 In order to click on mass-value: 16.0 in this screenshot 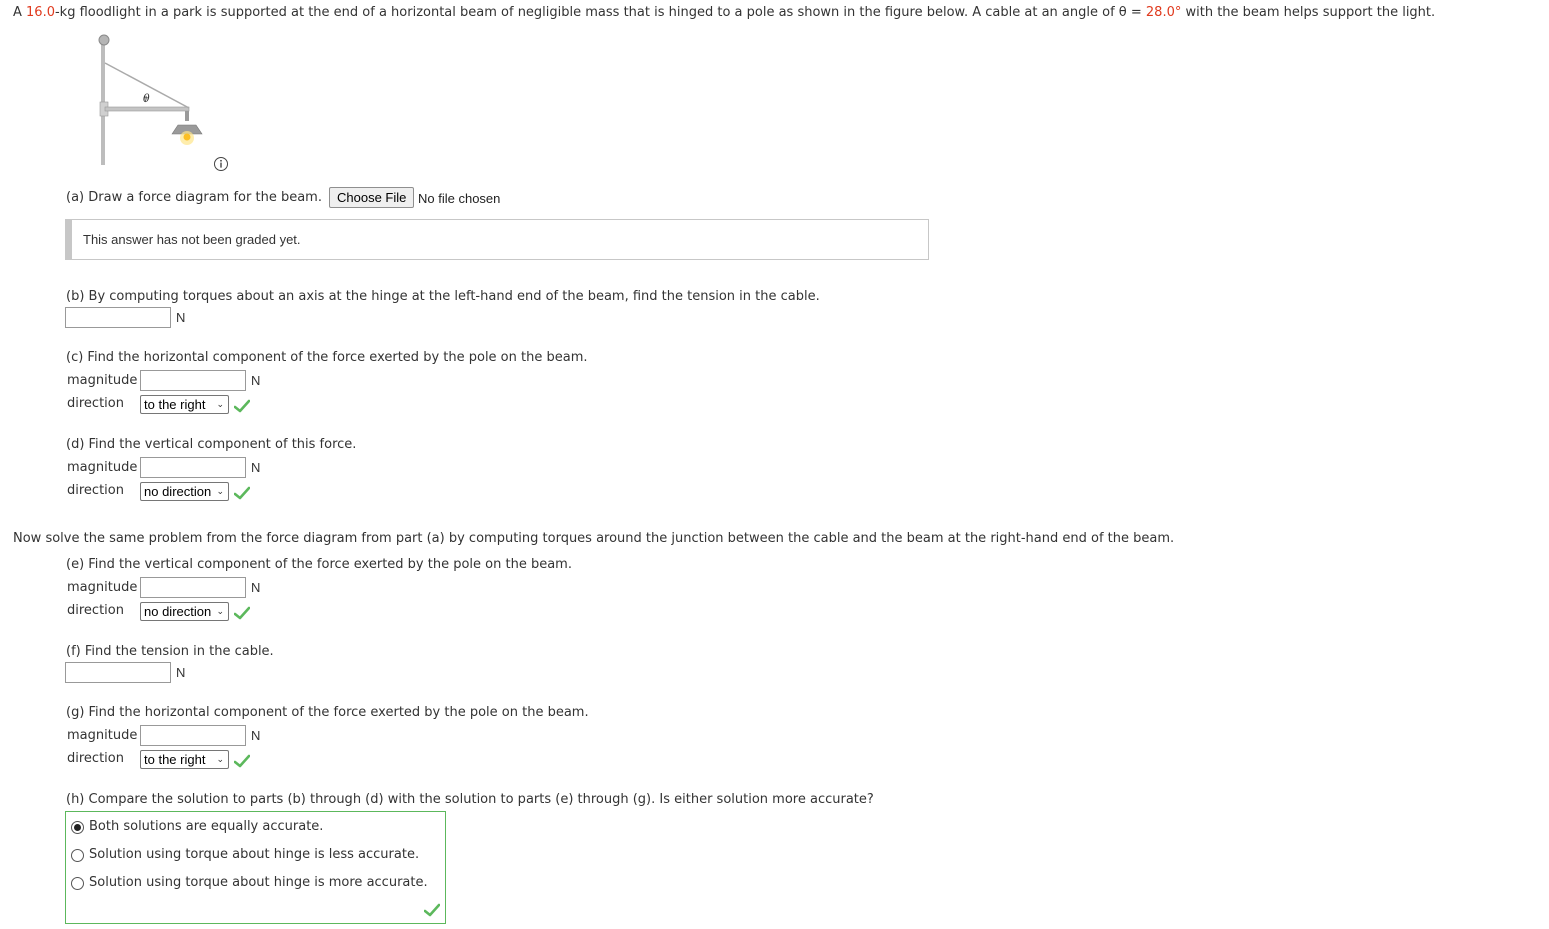, I will do `click(40, 12)`.